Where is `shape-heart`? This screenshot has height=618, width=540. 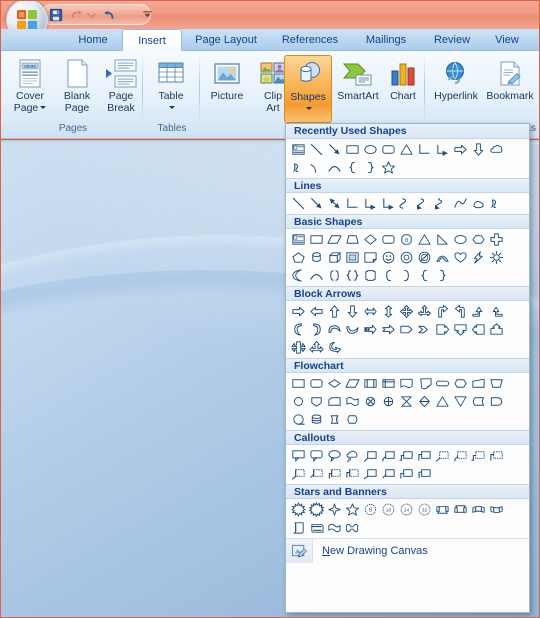 shape-heart is located at coordinates (460, 257).